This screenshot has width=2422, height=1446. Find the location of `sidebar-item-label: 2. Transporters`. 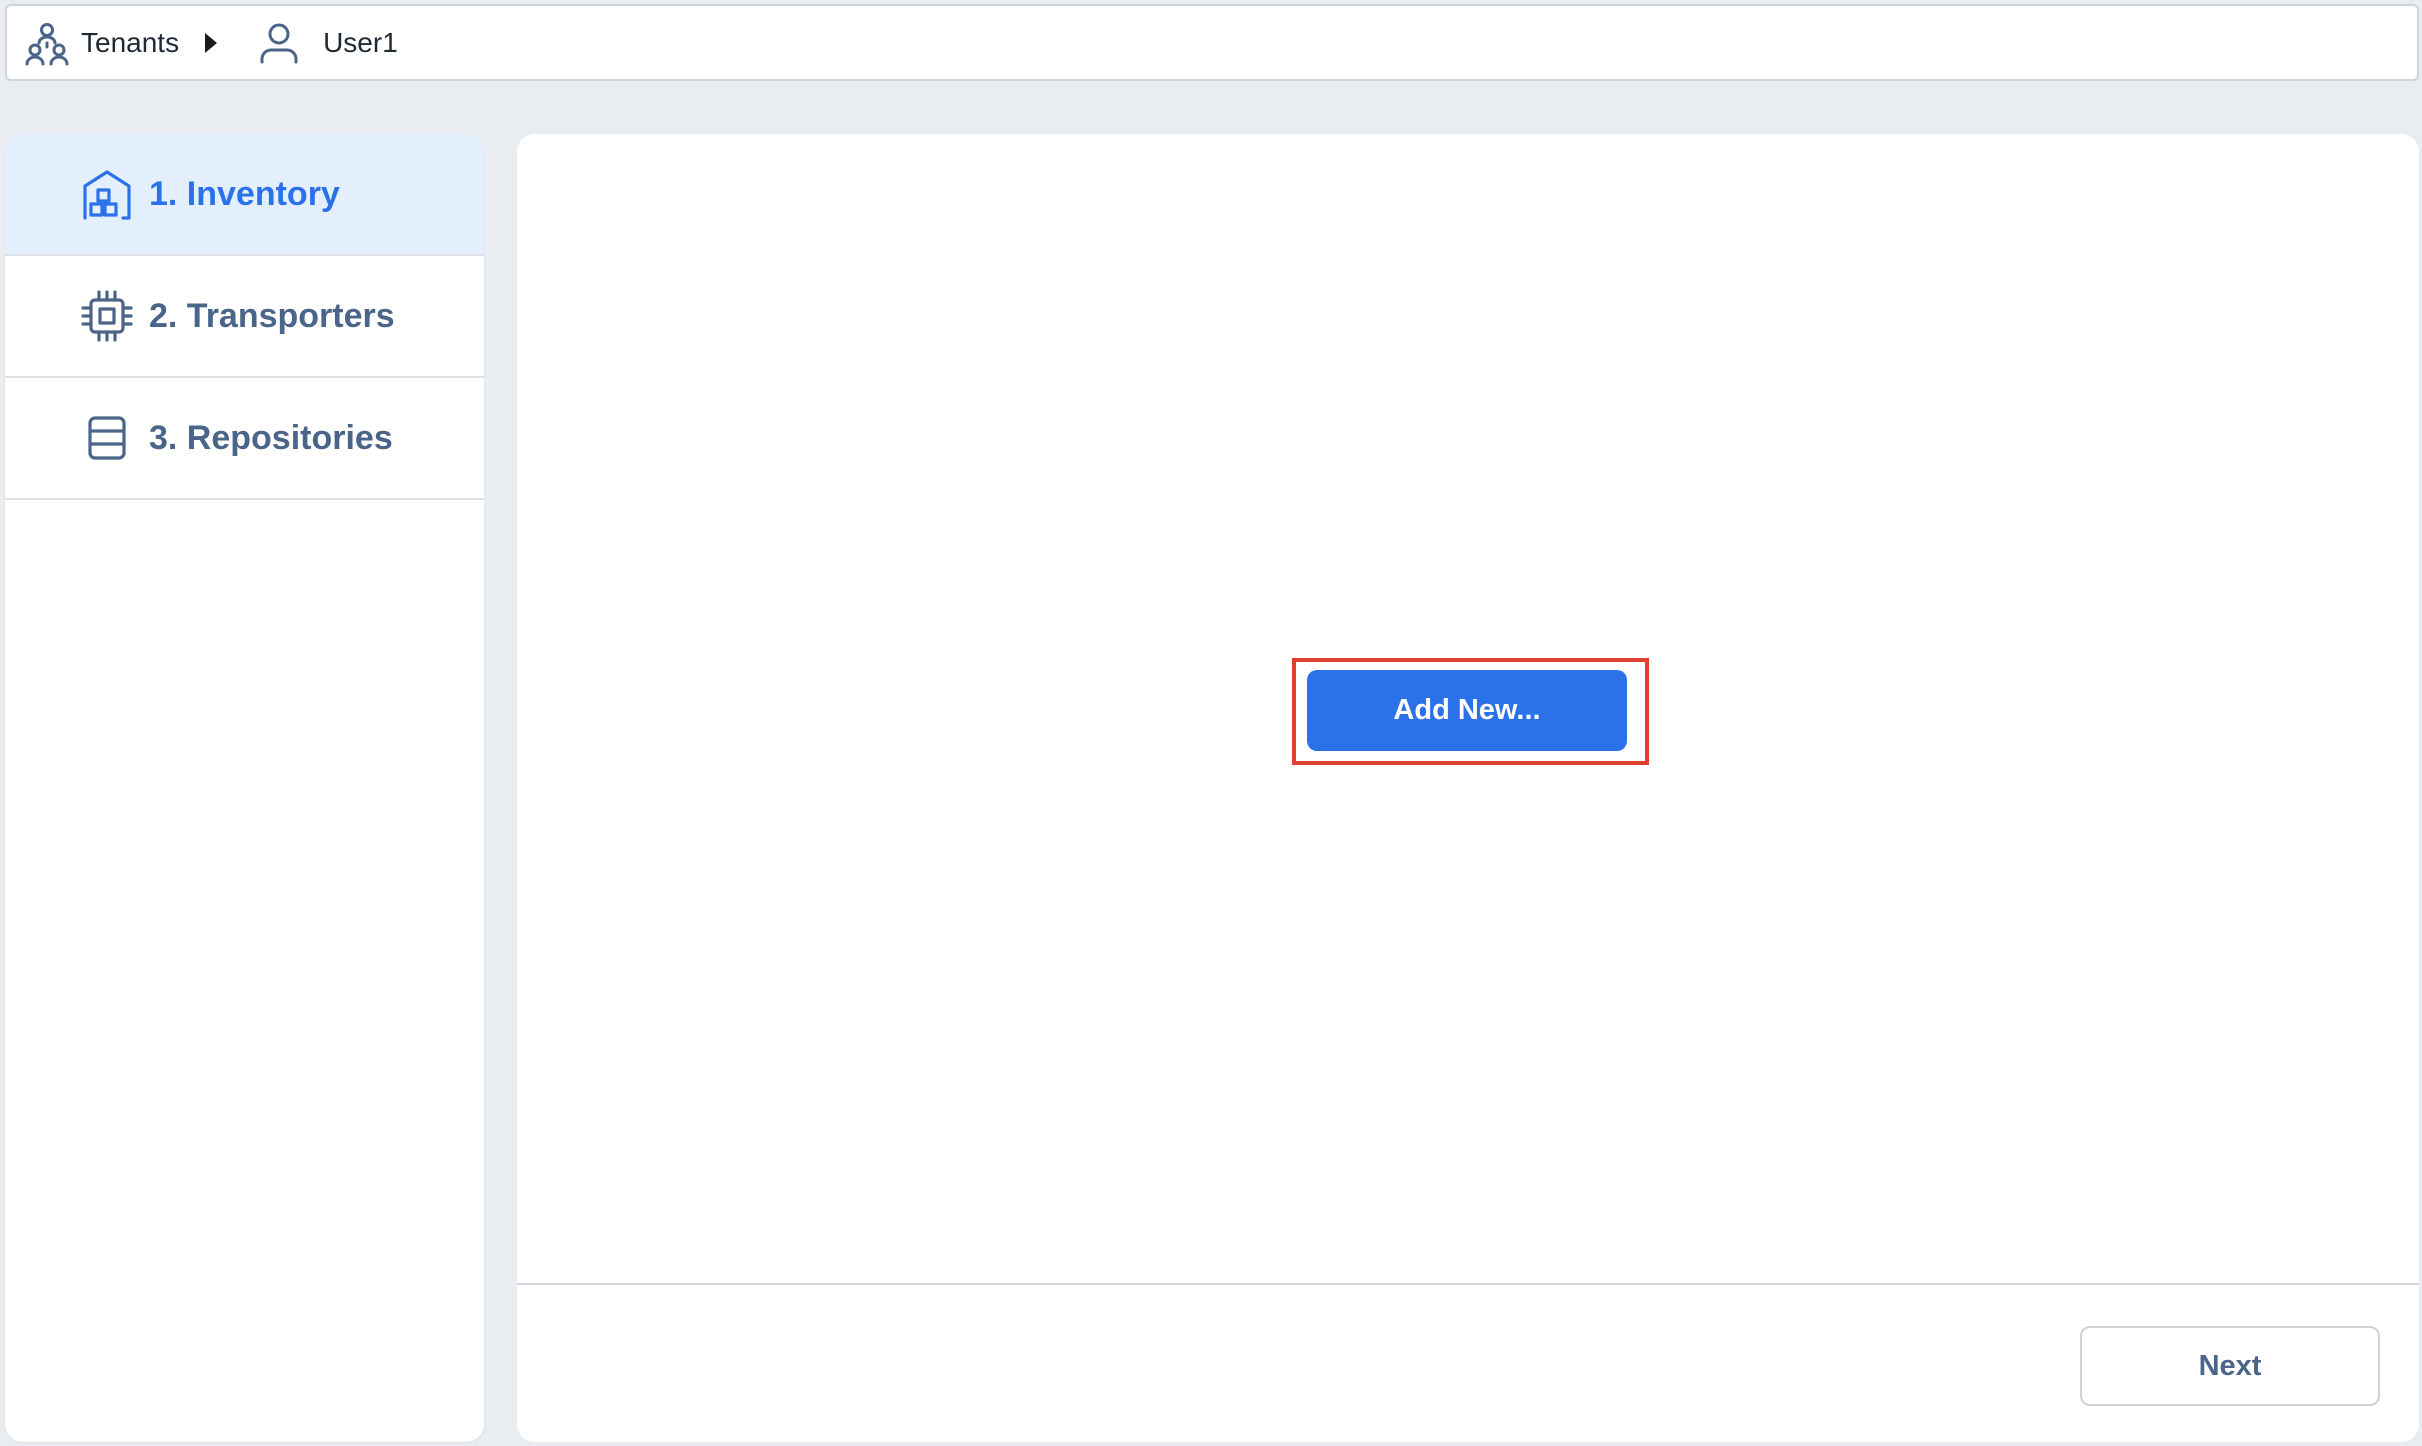

sidebar-item-label: 2. Transporters is located at coordinates (272, 315).